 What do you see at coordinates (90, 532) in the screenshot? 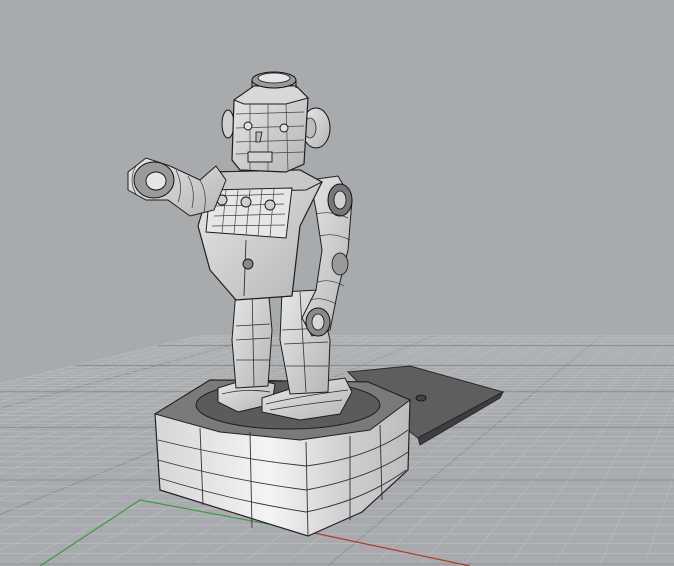
I see `y-axis-line-ext` at bounding box center [90, 532].